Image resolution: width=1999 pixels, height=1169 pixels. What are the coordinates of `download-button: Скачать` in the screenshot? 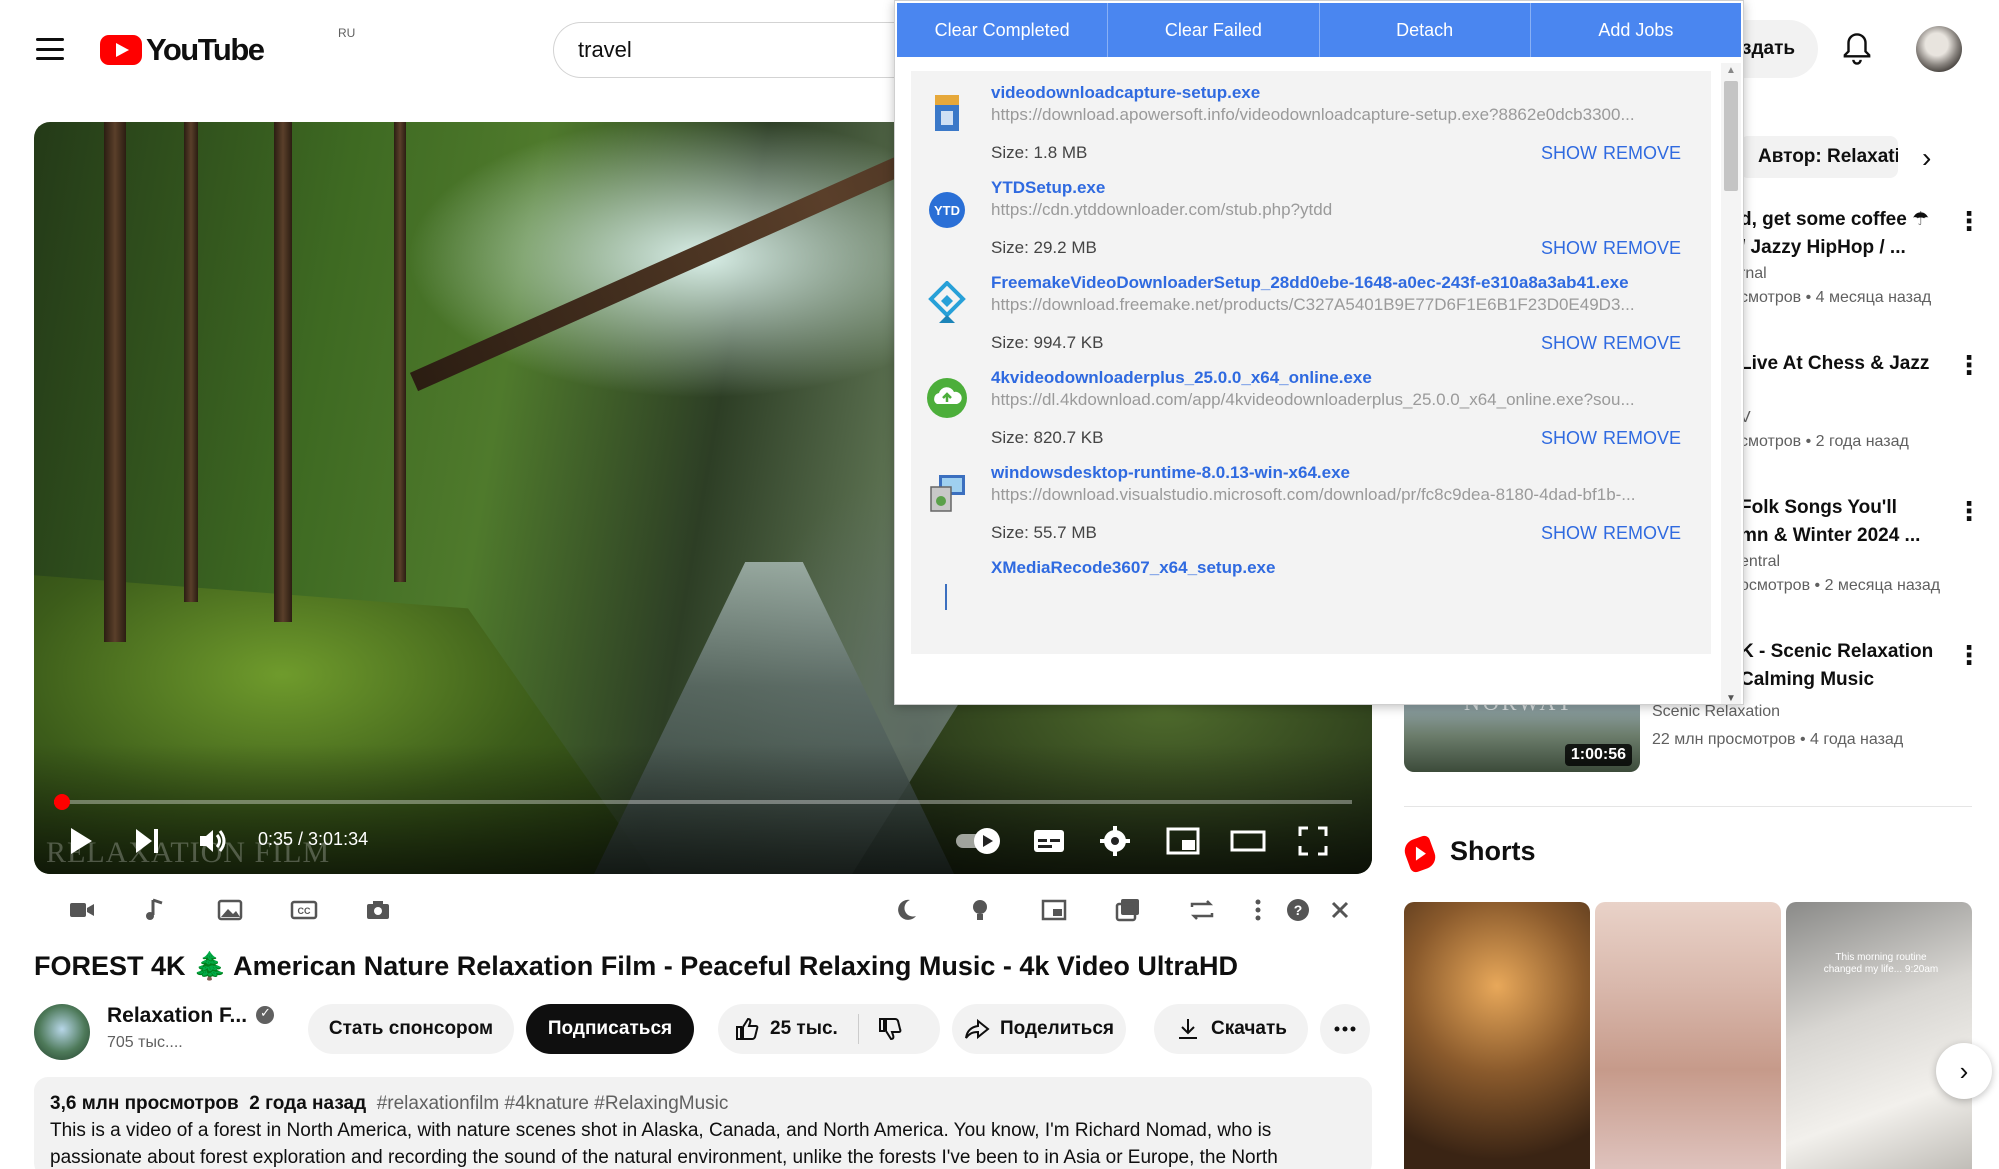 It's located at (1231, 1029).